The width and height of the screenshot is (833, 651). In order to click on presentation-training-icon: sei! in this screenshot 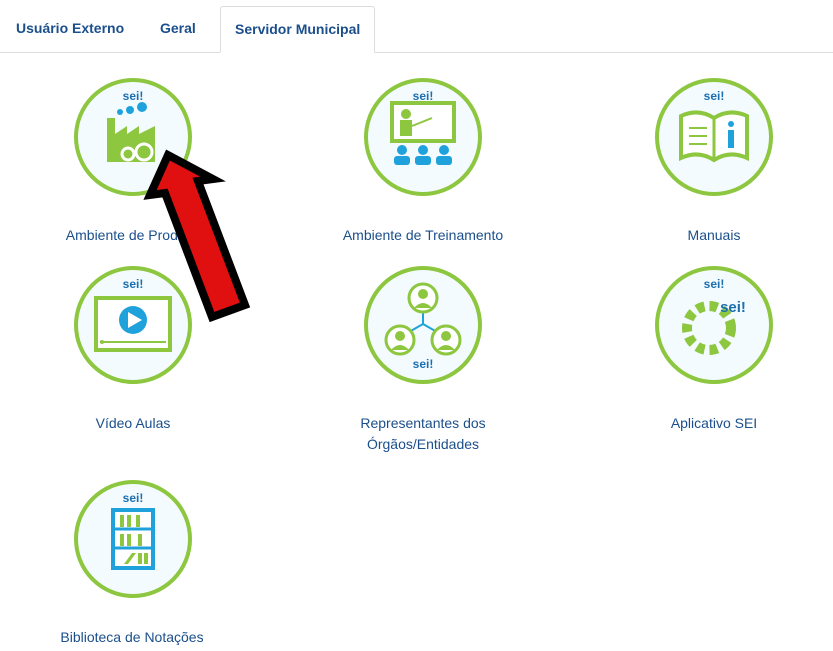, I will do `click(423, 137)`.